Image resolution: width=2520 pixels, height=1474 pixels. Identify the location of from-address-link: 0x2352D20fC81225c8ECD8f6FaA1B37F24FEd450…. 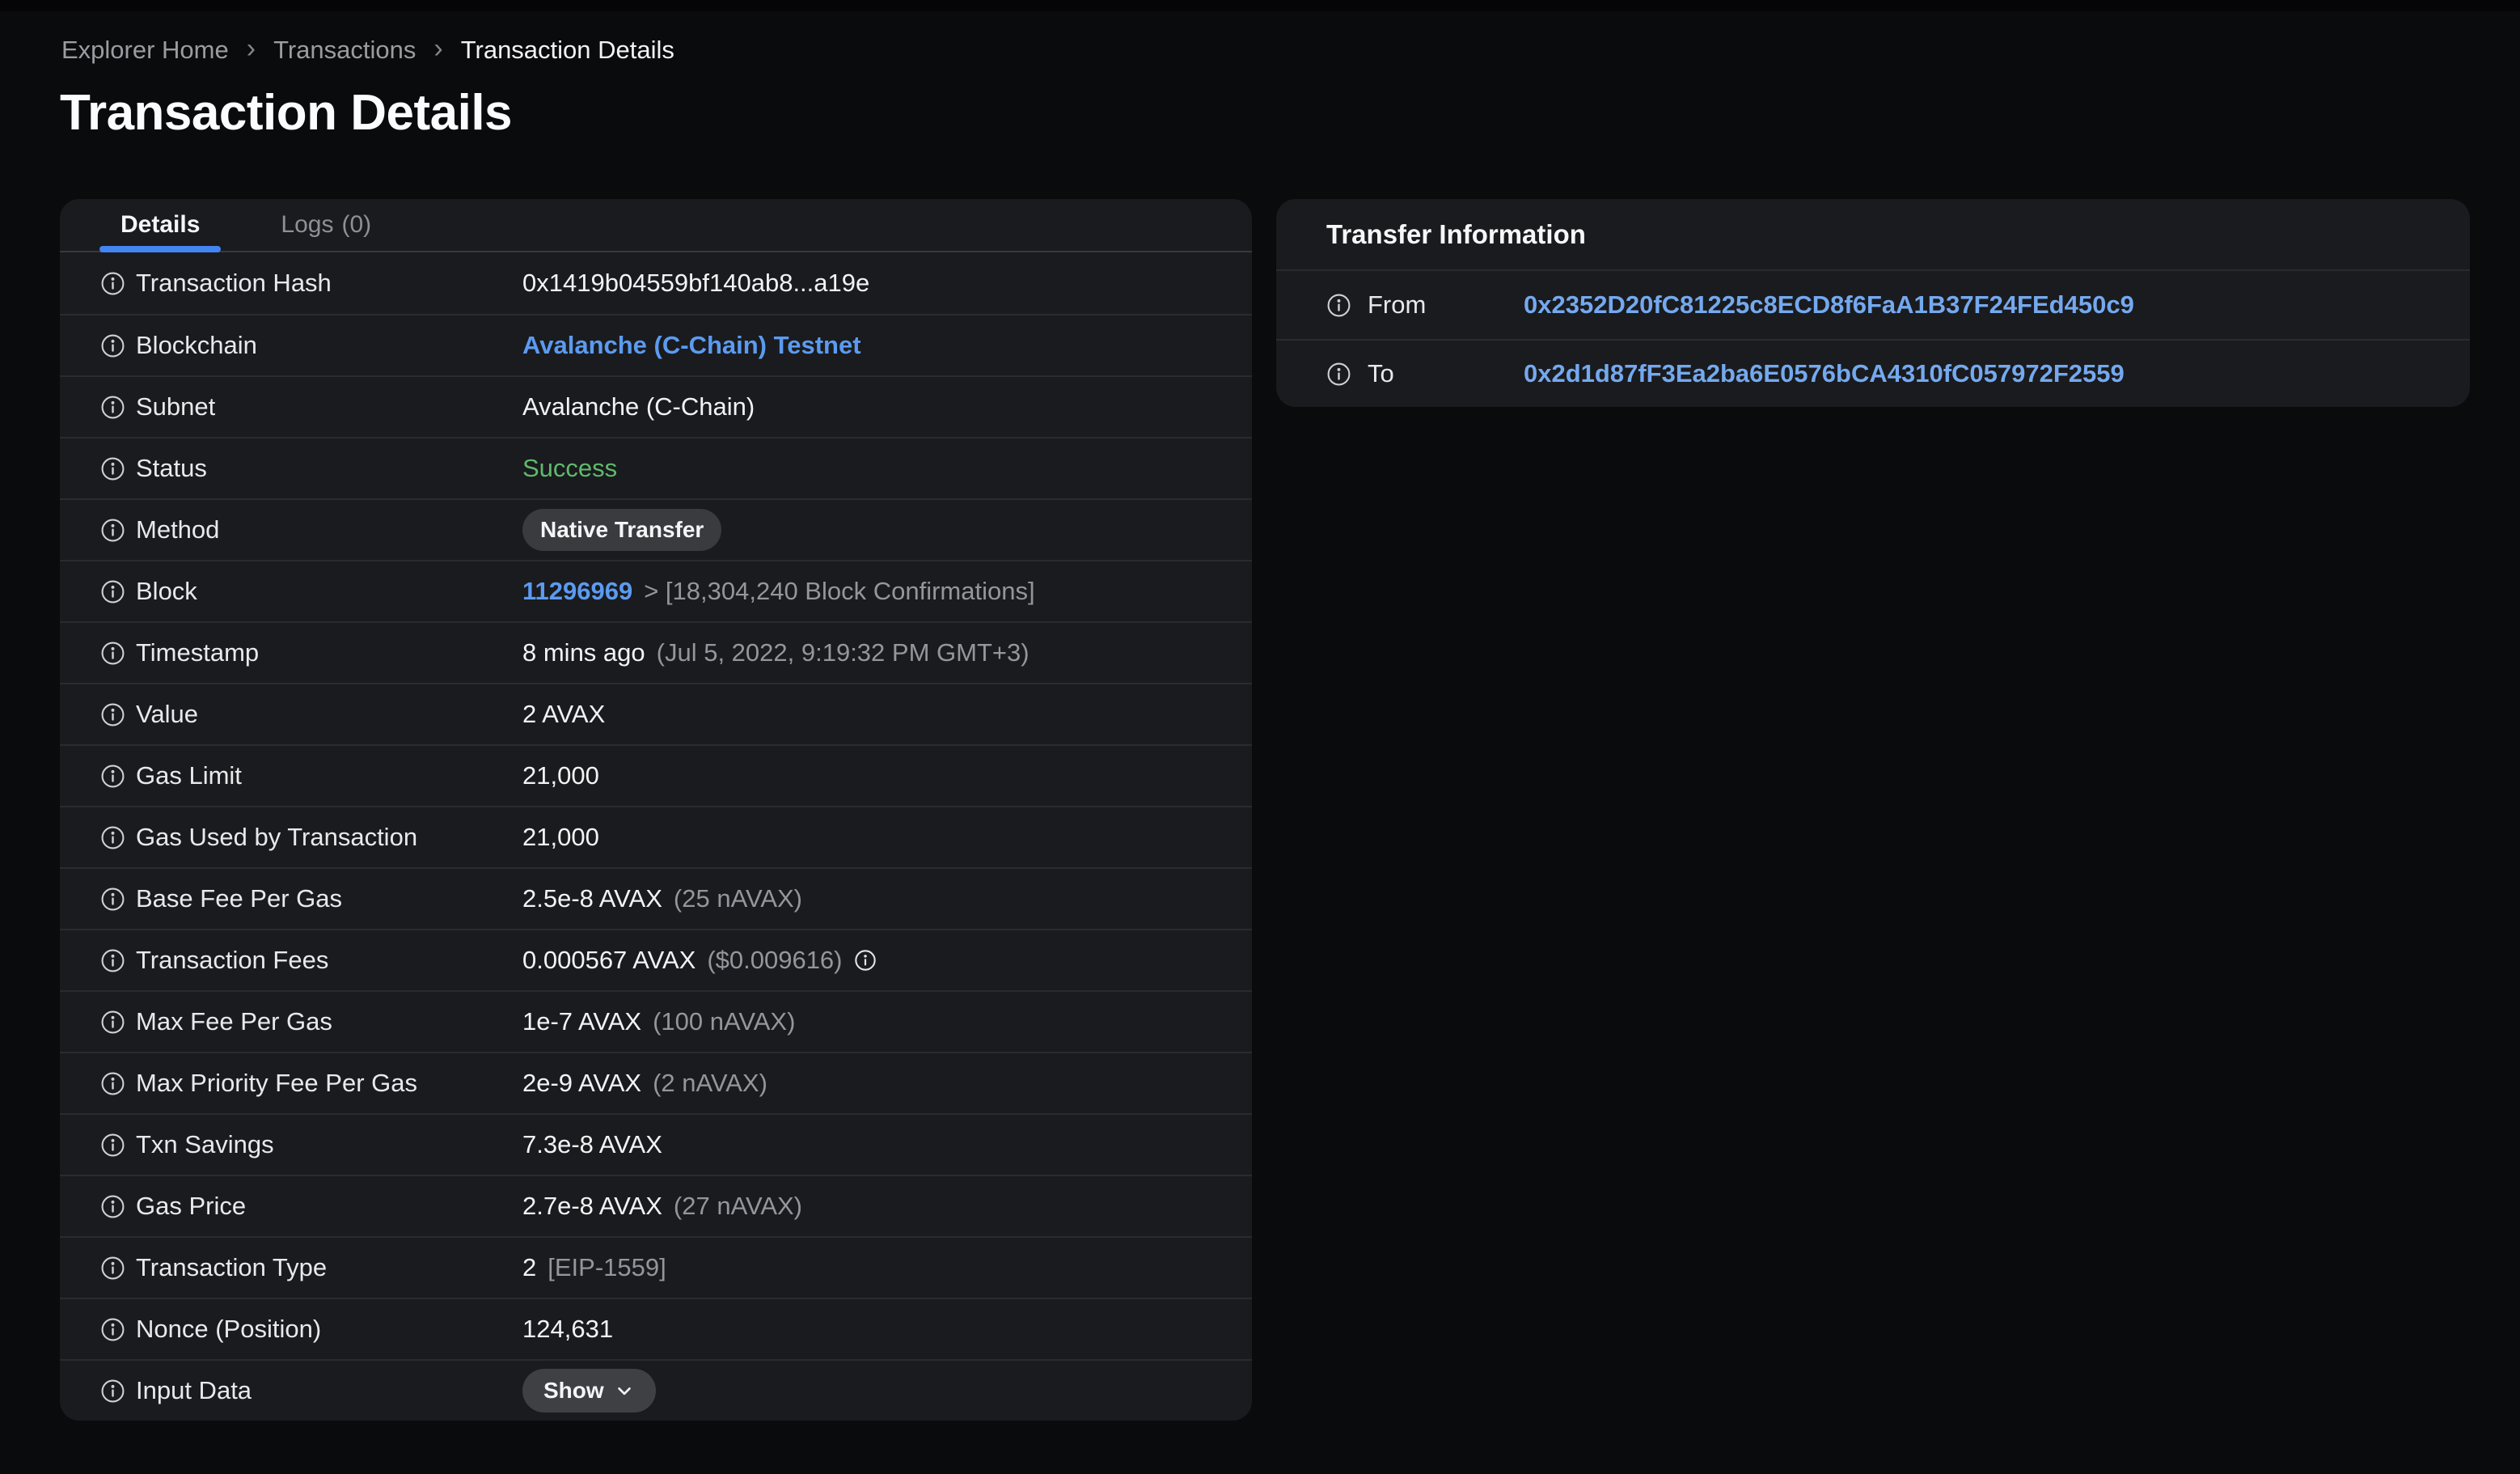
(1829, 305).